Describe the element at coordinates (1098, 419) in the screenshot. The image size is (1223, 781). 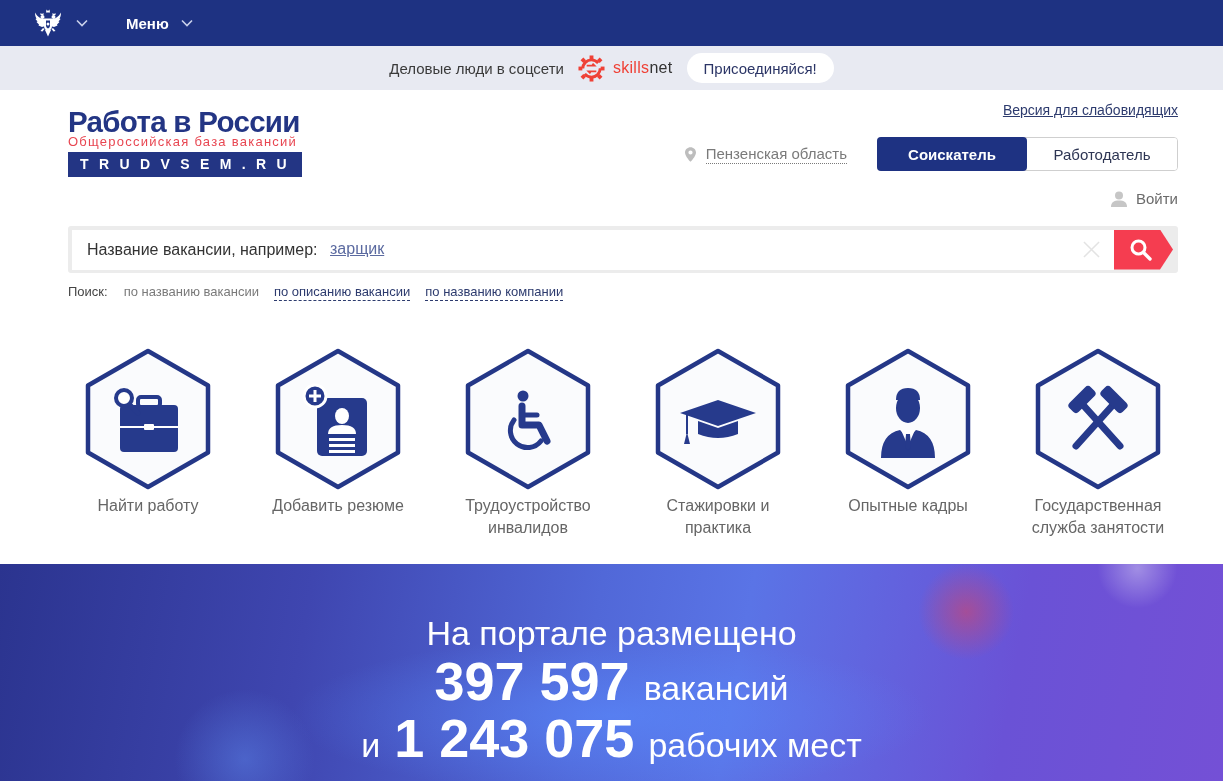
I see `crossed-hammers-icon` at that location.